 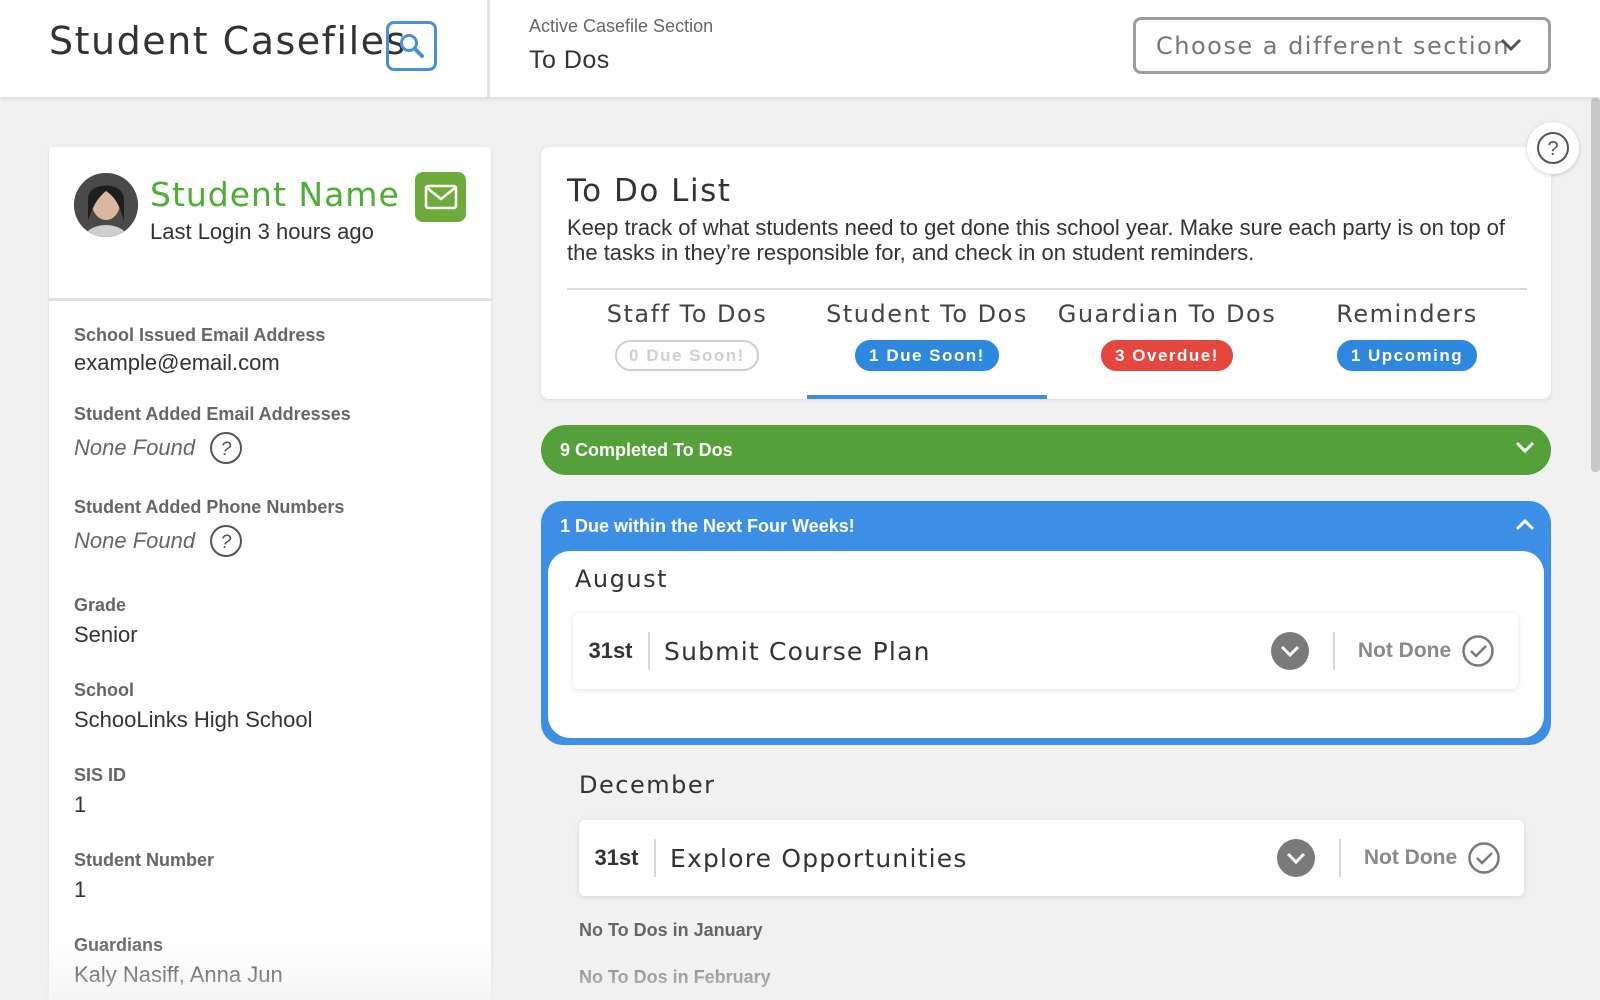 I want to click on completed-todos-bar: 9 Completed To Dos, so click(x=1046, y=450).